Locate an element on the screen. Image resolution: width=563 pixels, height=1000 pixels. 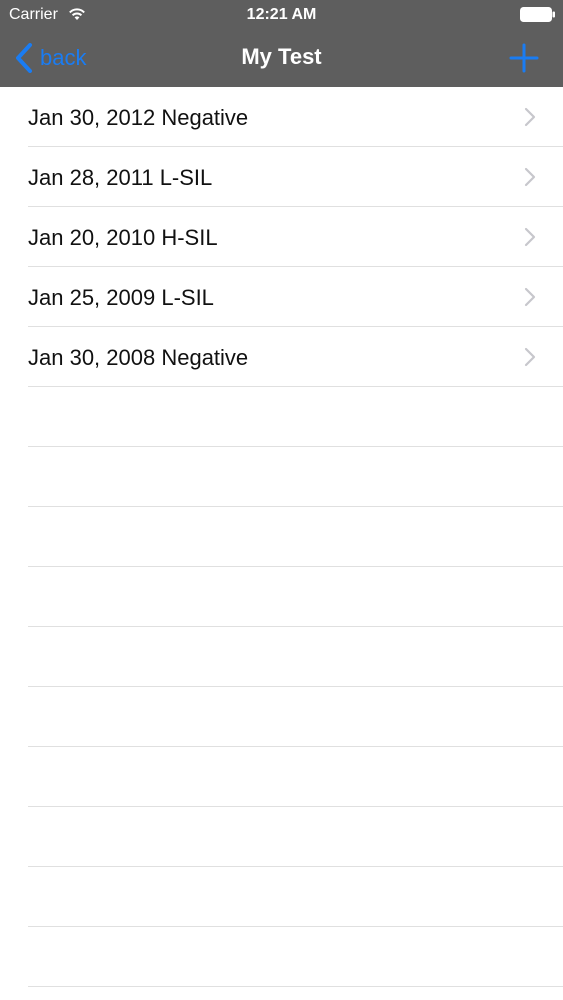
table-row: Jan 28, 2011 L-SIL is located at coordinates (295, 177).